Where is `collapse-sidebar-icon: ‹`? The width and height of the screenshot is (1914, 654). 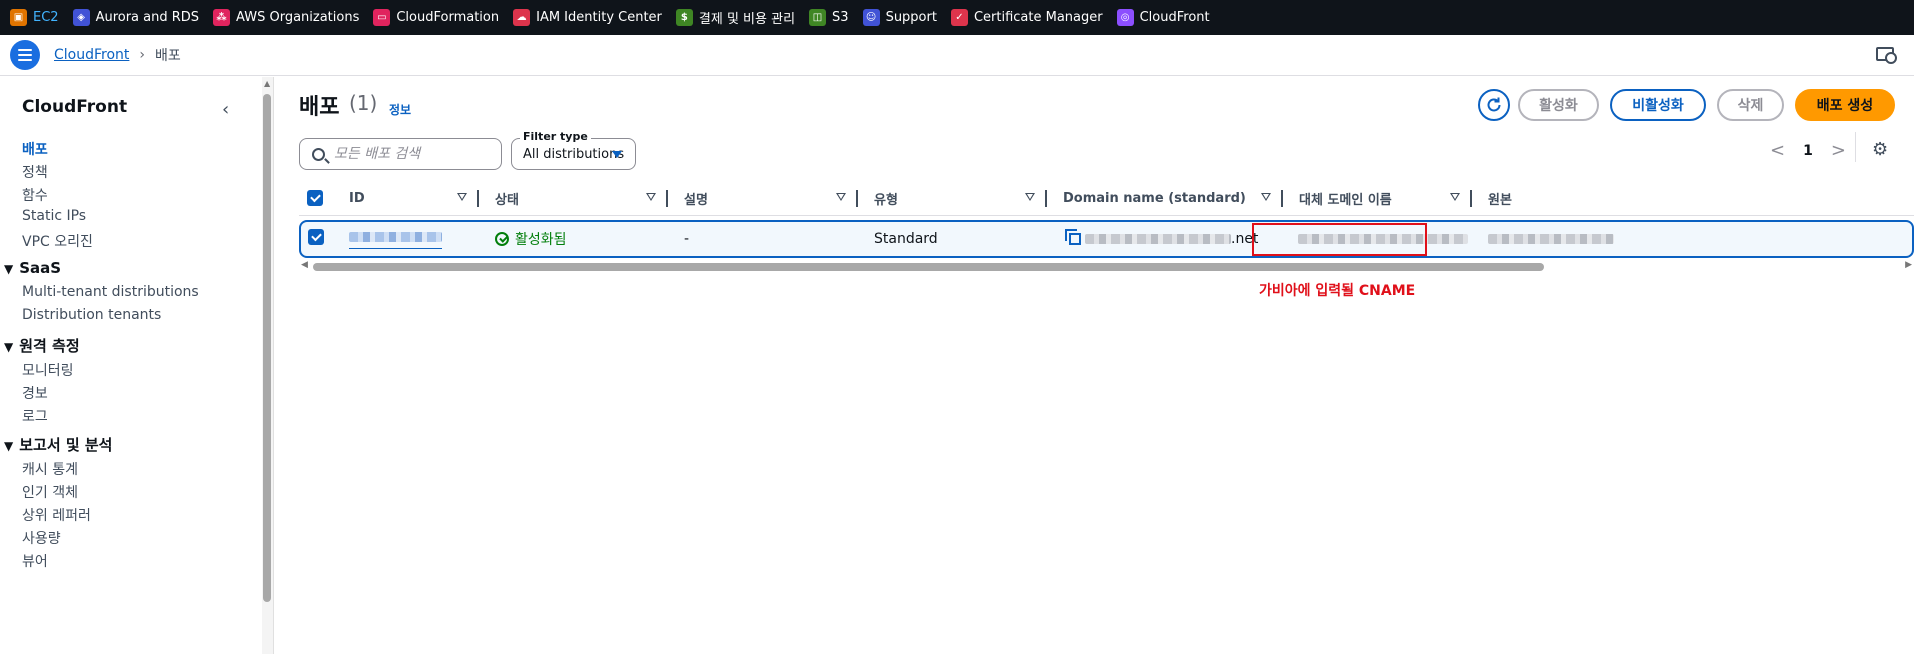
collapse-sidebar-icon: ‹ is located at coordinates (225, 109).